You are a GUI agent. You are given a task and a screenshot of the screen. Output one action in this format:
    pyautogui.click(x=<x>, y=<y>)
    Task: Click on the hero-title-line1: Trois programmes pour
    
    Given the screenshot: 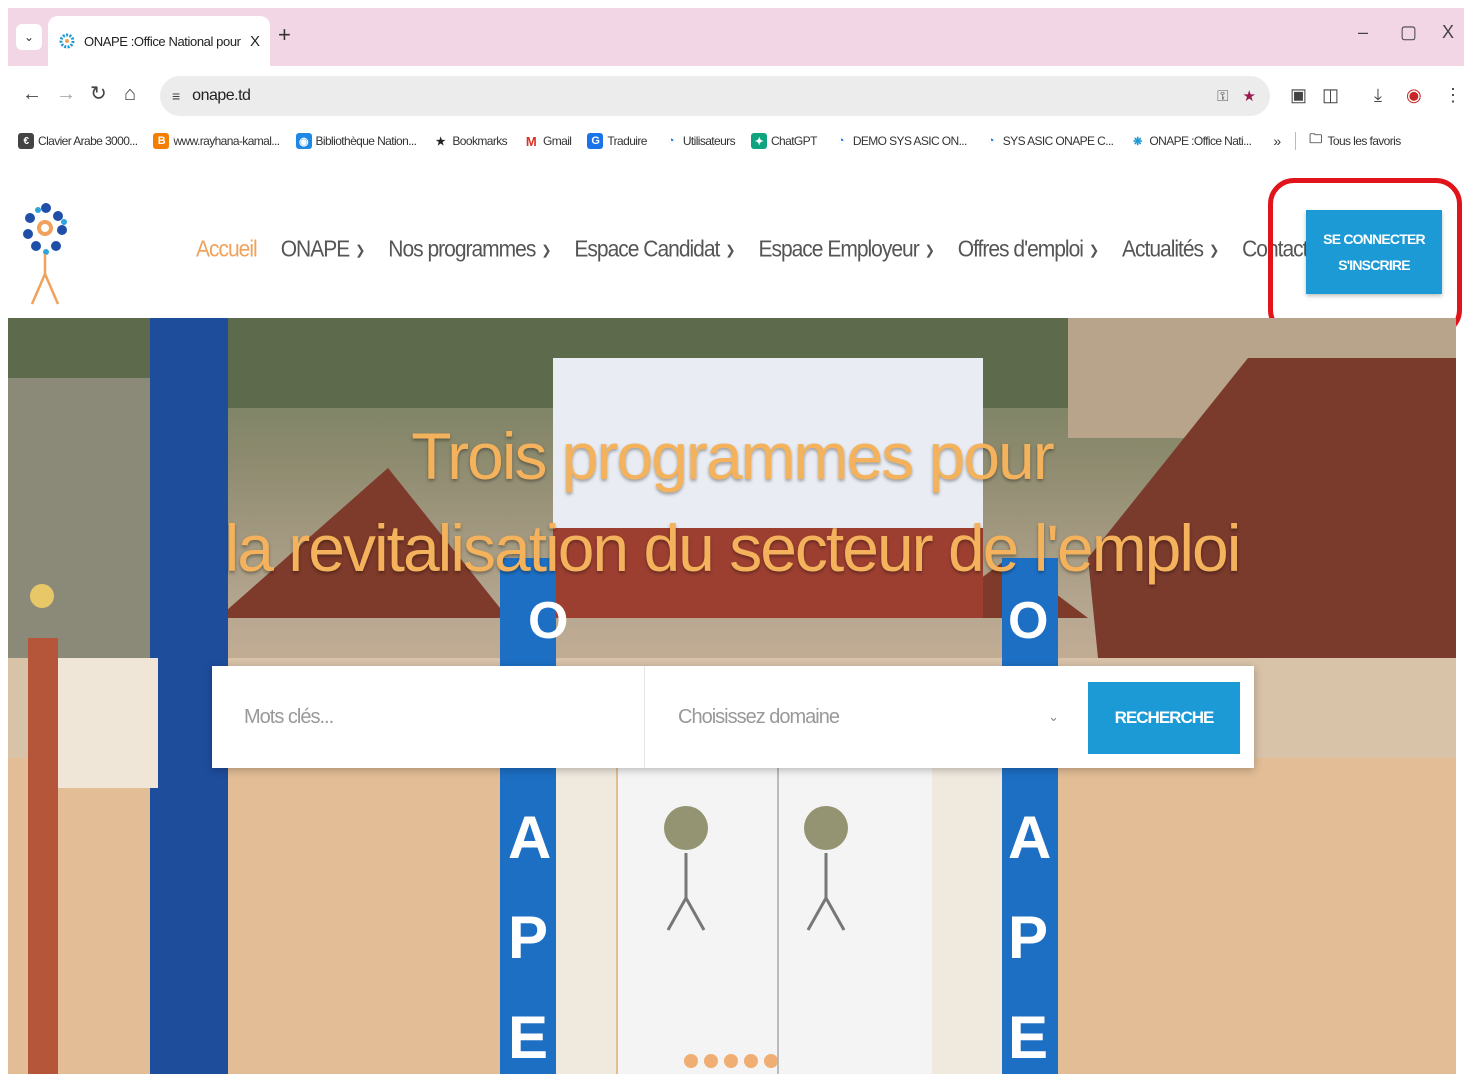 What is the action you would take?
    pyautogui.click(x=732, y=456)
    